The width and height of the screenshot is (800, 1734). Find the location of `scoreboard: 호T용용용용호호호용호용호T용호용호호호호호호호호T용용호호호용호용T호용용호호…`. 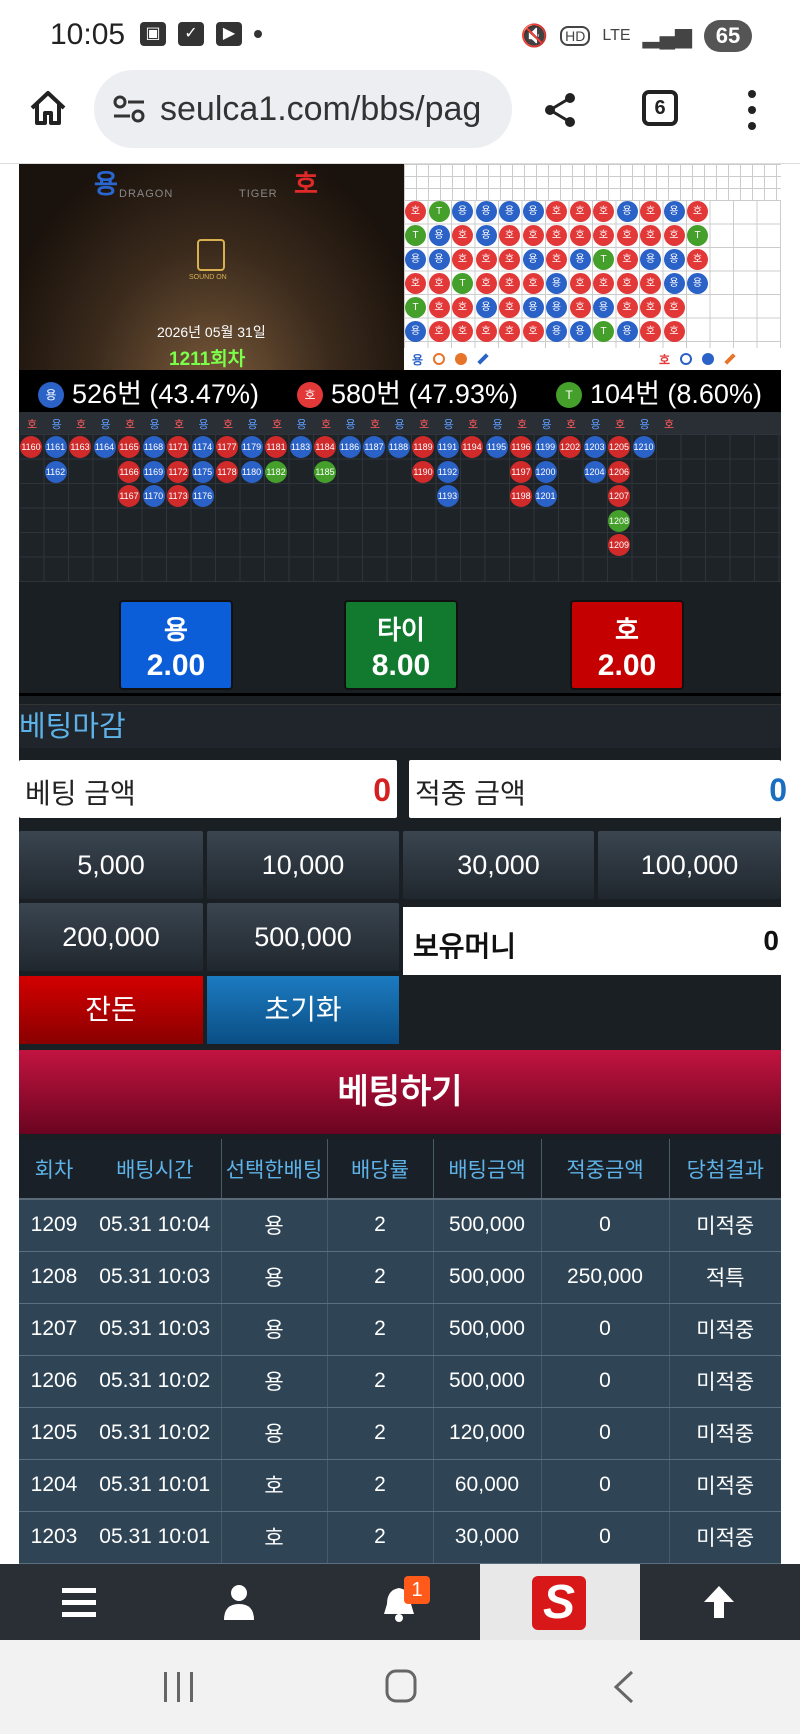

scoreboard: 호T용용용용호호호용호용호T용호용호호호호호호호호T용용호호호용호용T호용용호호… is located at coordinates (592, 267).